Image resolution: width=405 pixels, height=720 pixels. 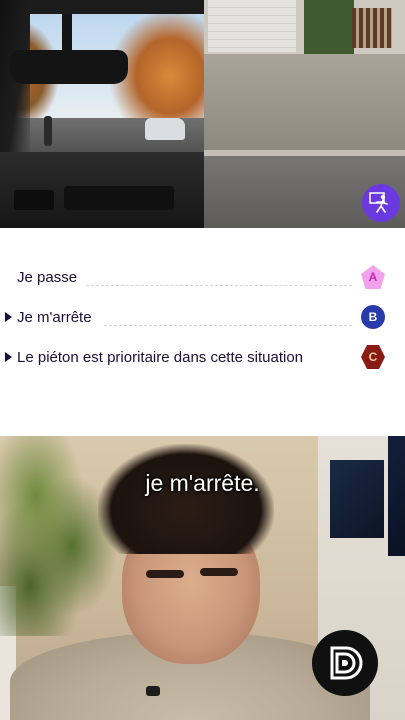 What do you see at coordinates (252, 26) in the screenshot?
I see `garage-door` at bounding box center [252, 26].